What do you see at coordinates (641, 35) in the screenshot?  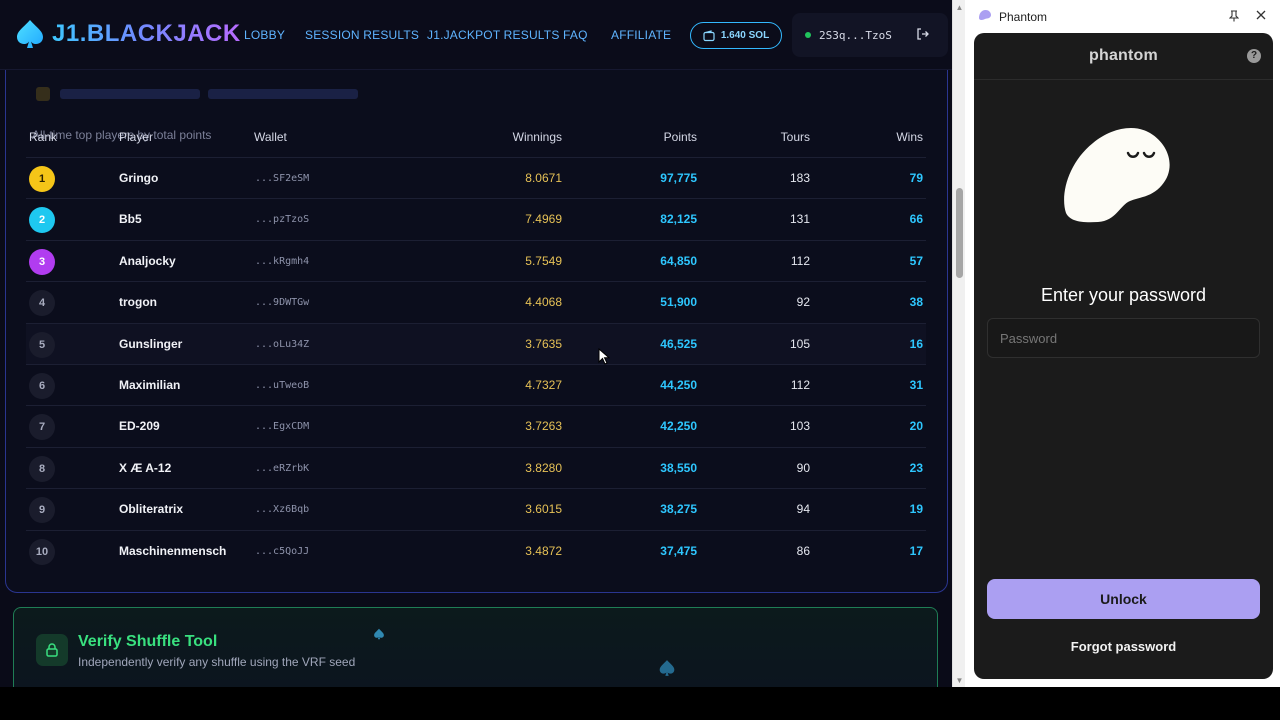 I see `nav-affiliate: AFFILIATE` at bounding box center [641, 35].